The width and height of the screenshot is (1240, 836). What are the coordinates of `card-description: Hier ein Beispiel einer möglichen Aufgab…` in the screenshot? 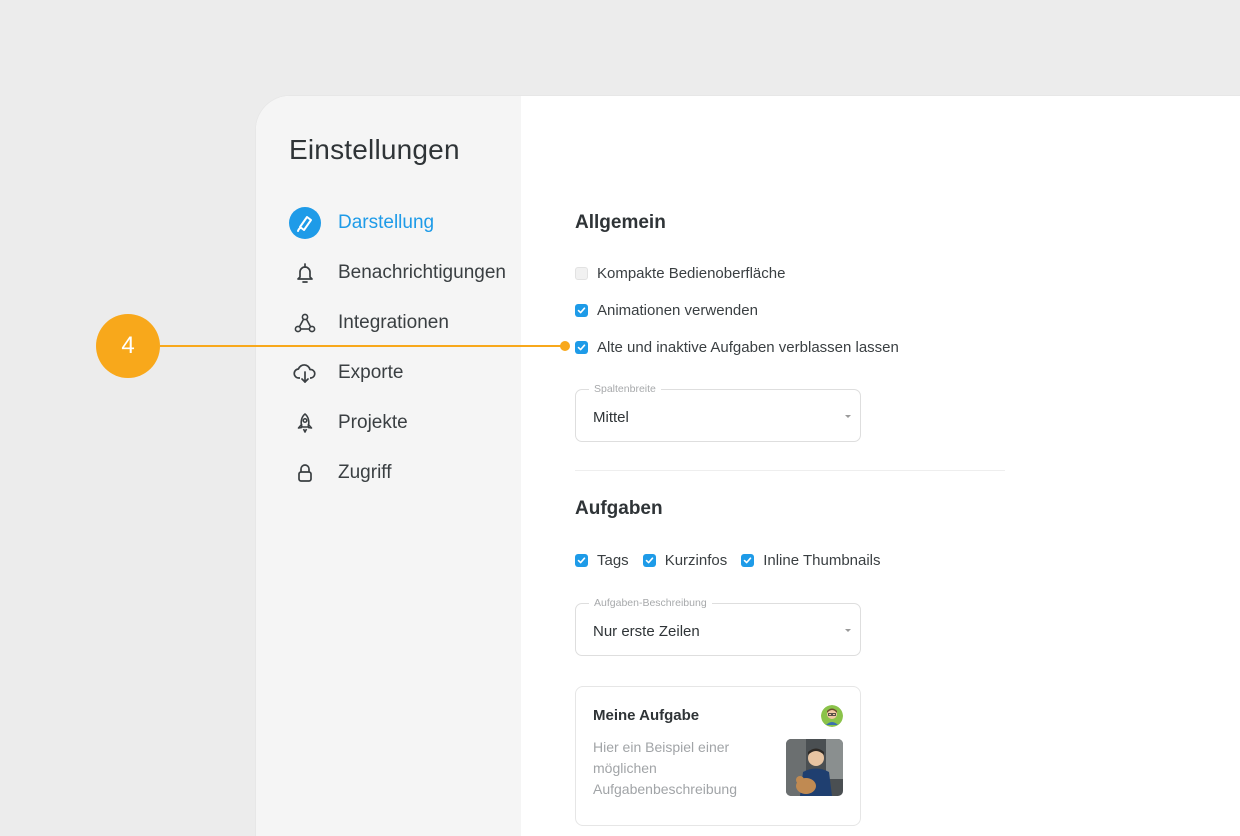 It's located at (665, 768).